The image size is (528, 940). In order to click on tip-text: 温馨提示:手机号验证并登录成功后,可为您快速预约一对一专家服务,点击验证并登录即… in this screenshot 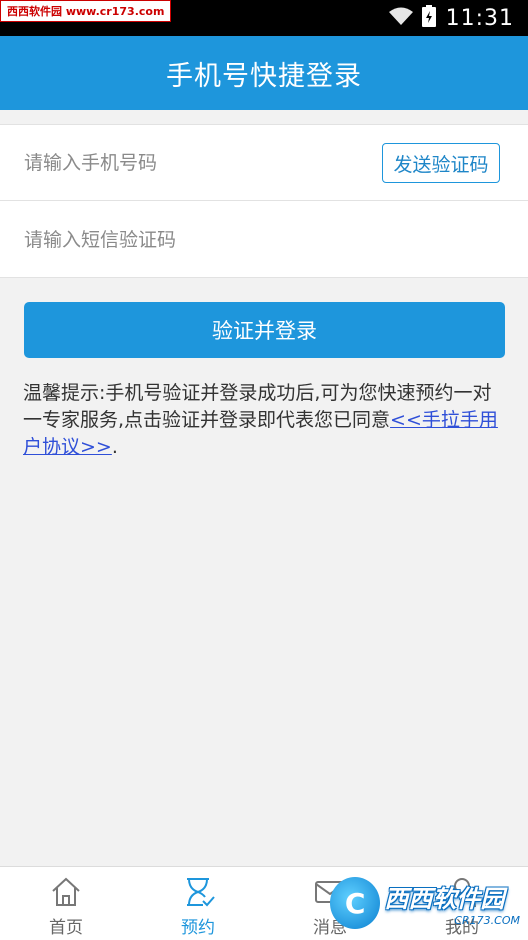, I will do `click(265, 420)`.